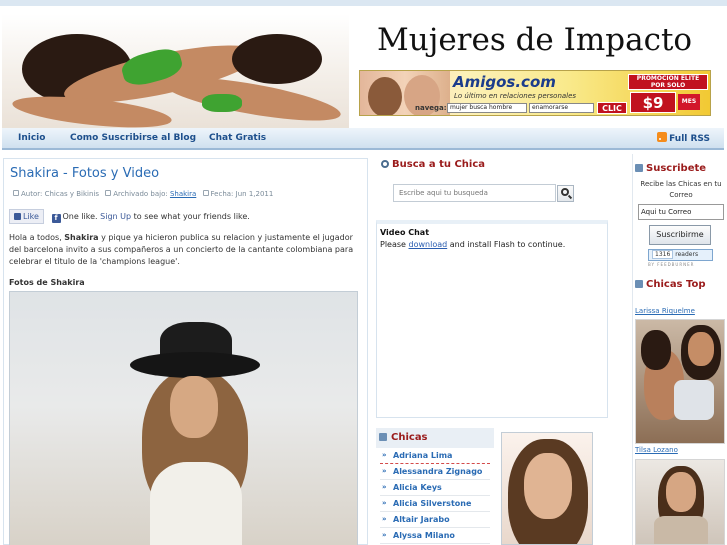 Image resolution: width=727 pixels, height=545 pixels. I want to click on ad-promo: PROMOCION ELITE POR SOLO, so click(668, 82).